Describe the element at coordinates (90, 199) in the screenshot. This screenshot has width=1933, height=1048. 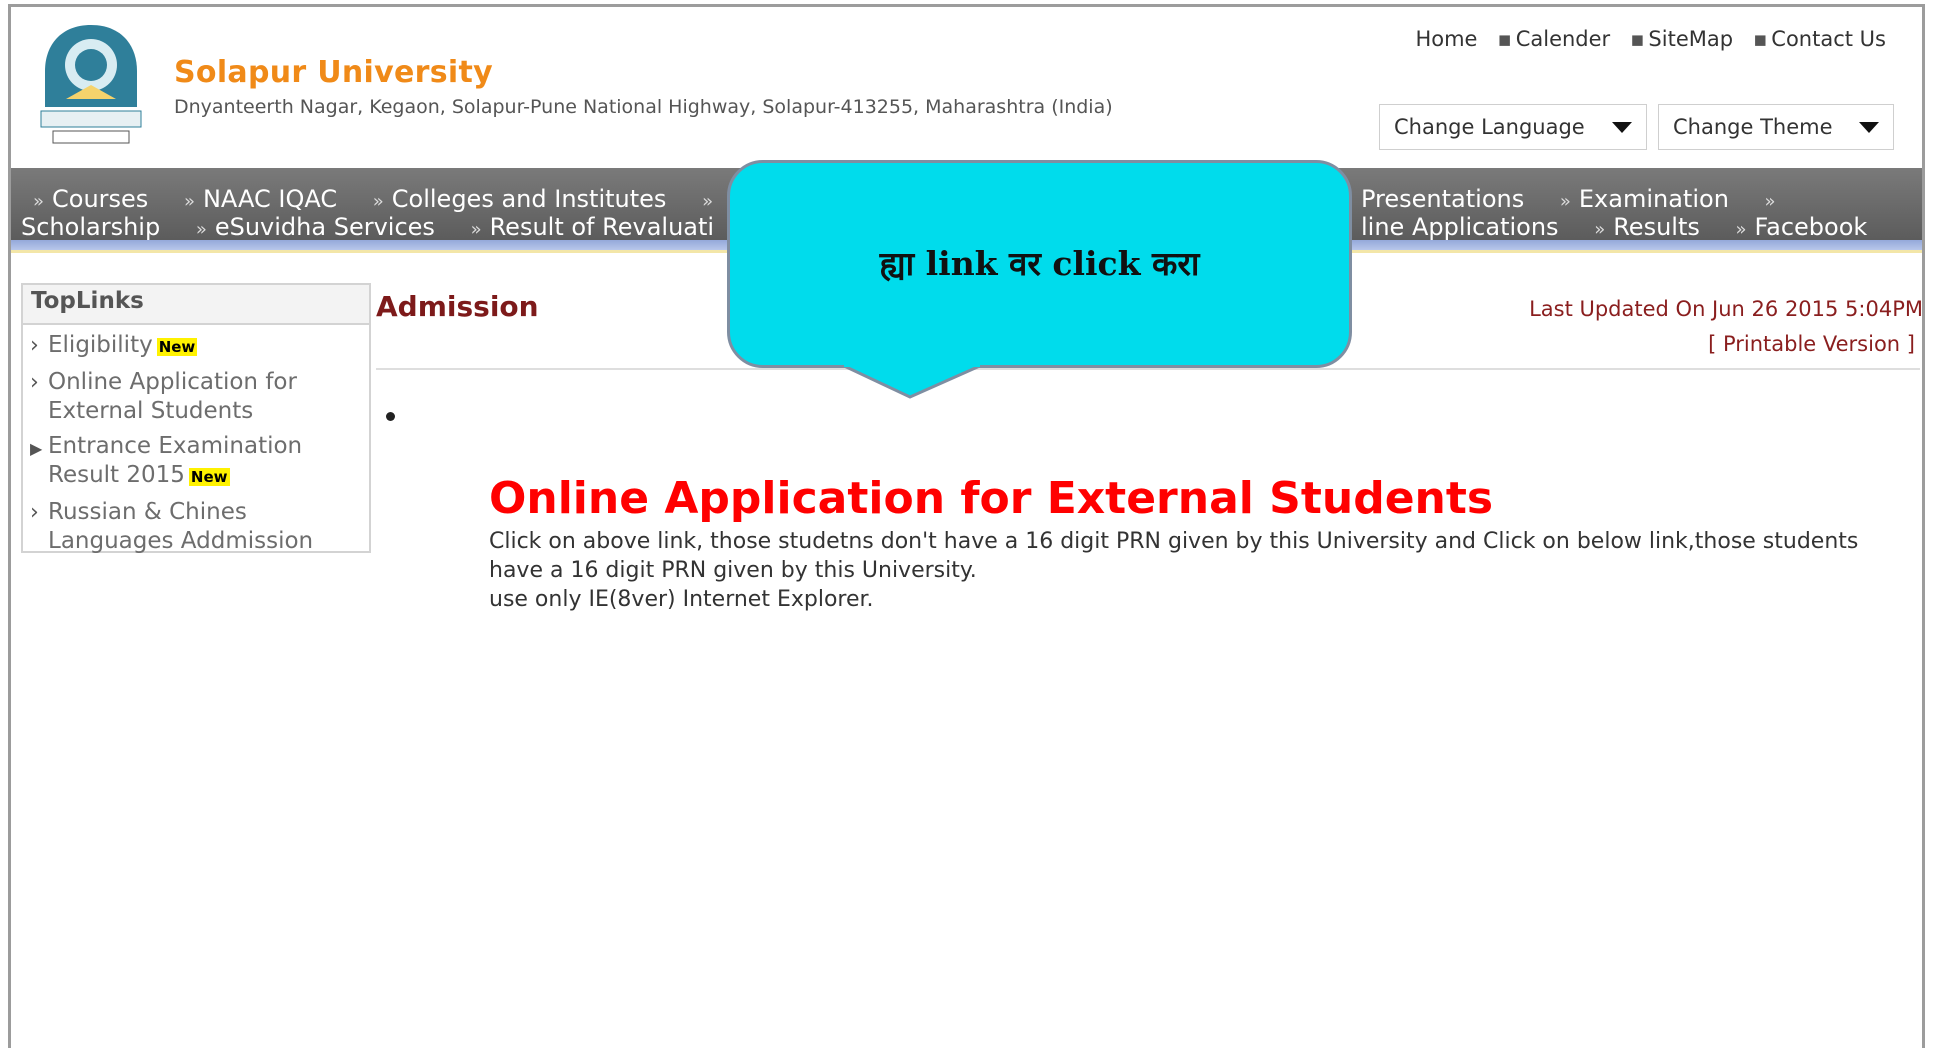
I see `nav-courses: » Courses` at that location.